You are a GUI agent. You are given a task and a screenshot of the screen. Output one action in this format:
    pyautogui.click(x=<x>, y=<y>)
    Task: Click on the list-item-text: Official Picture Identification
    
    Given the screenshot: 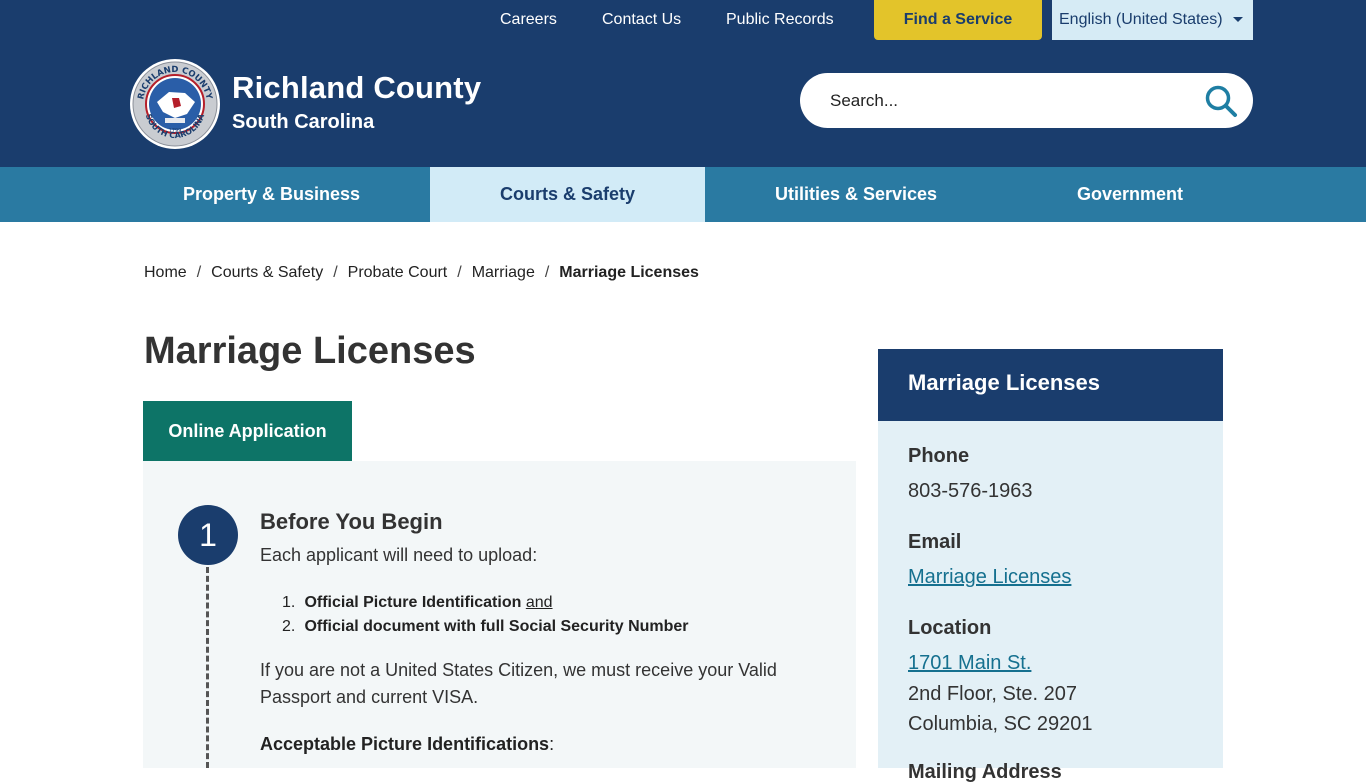 What is the action you would take?
    pyautogui.click(x=413, y=602)
    